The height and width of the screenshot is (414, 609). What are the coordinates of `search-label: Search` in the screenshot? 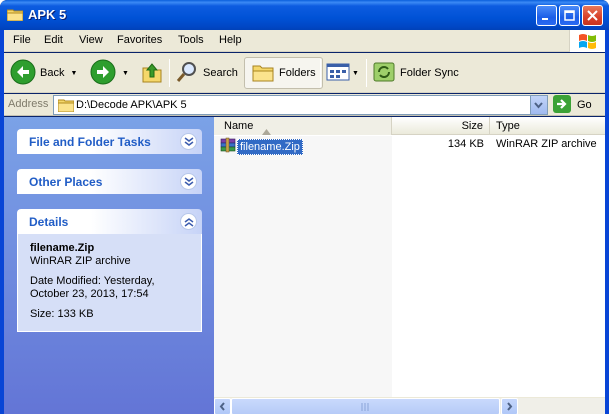 It's located at (220, 73).